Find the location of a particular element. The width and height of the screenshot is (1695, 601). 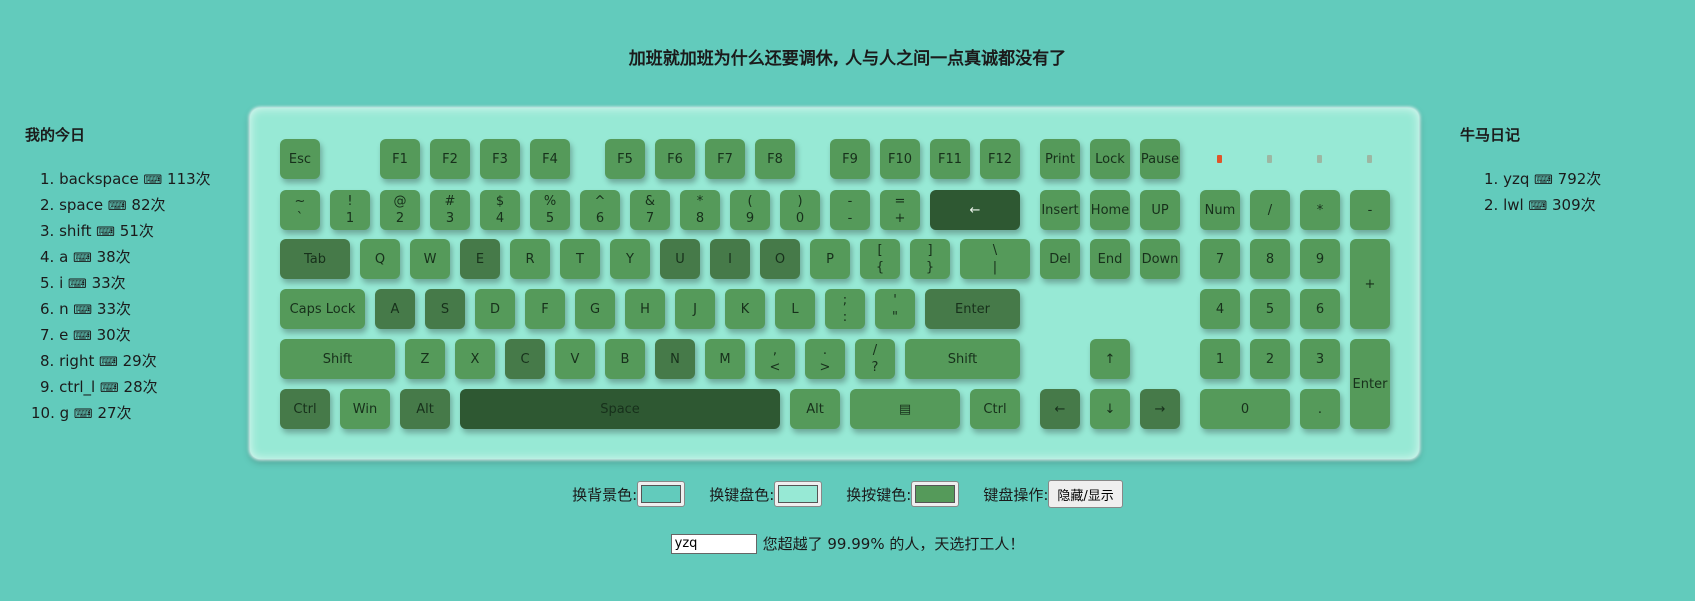

key-arrow-up: ↑ is located at coordinates (1110, 359).